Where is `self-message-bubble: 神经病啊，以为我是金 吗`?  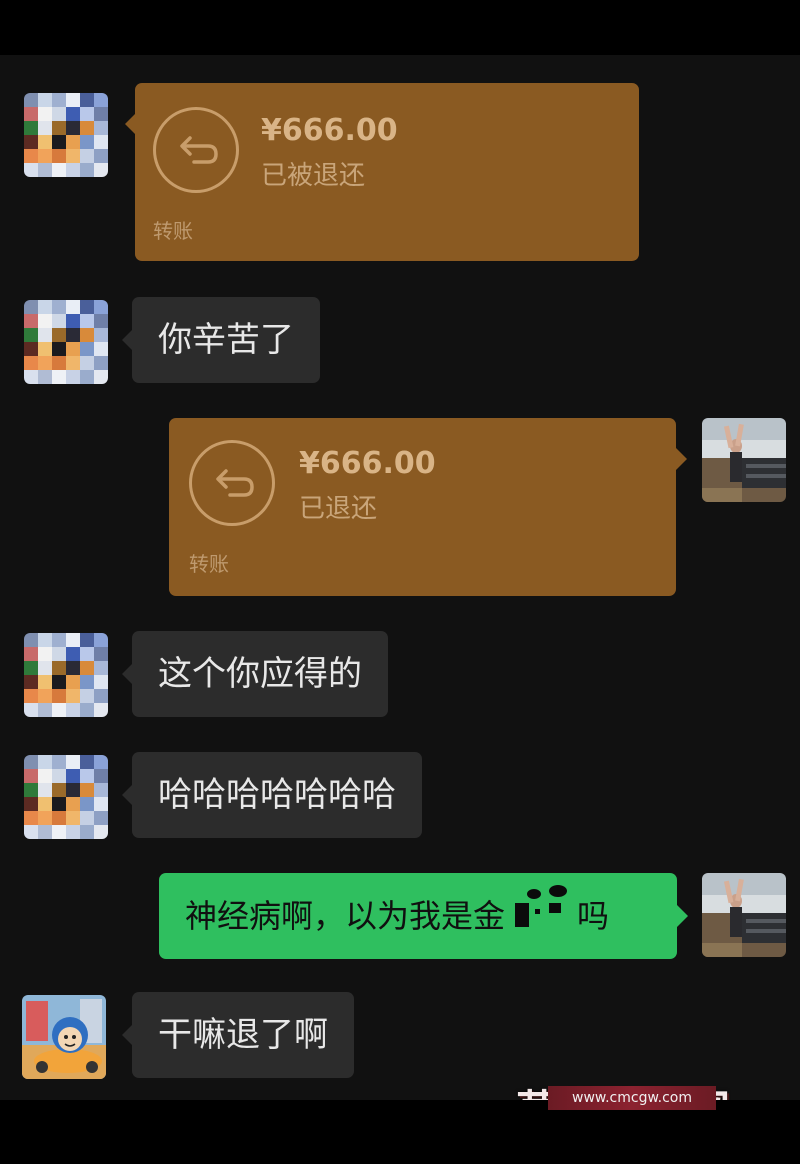
self-message-bubble: 神经病啊，以为我是金 吗 is located at coordinates (423, 916).